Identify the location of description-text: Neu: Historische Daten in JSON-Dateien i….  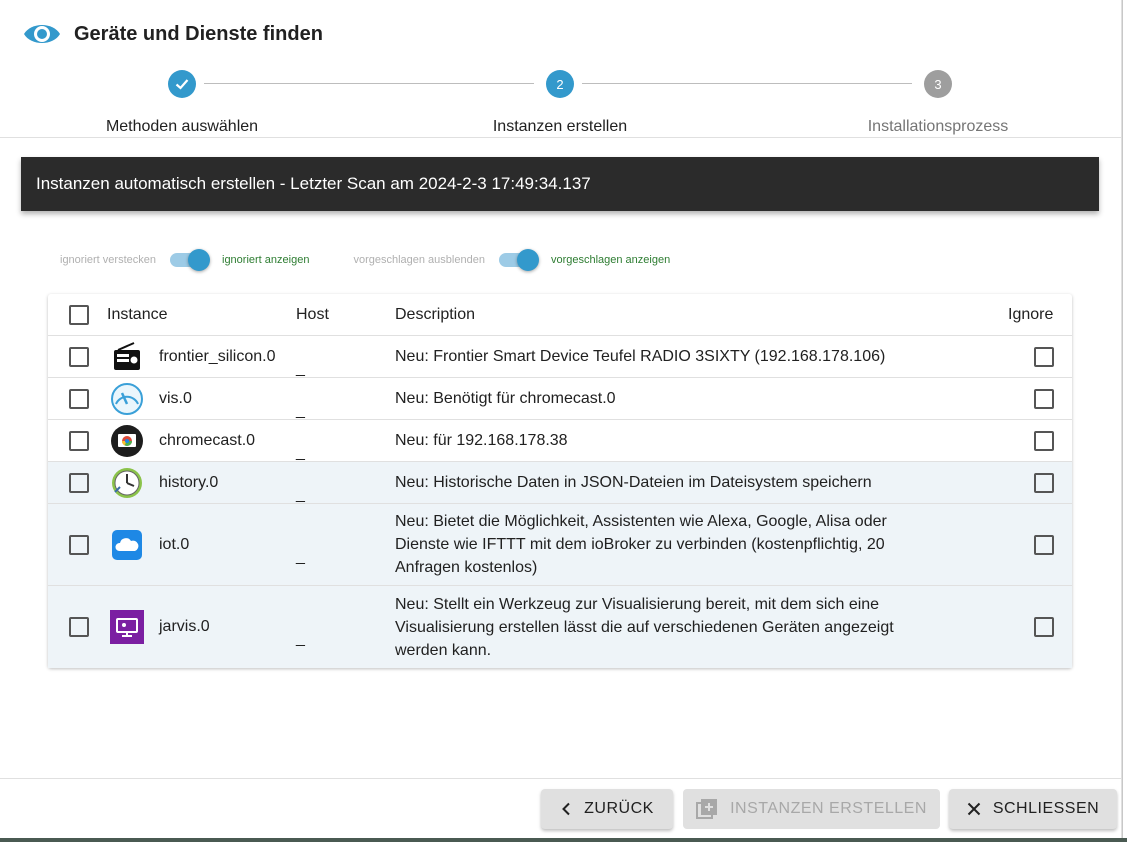
(633, 482).